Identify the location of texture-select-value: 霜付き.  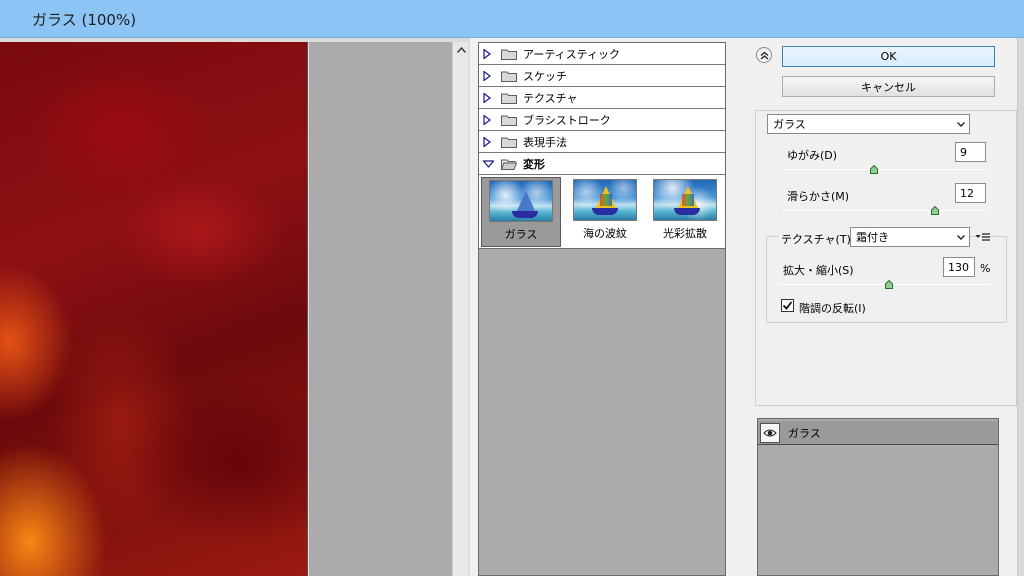
(872, 237).